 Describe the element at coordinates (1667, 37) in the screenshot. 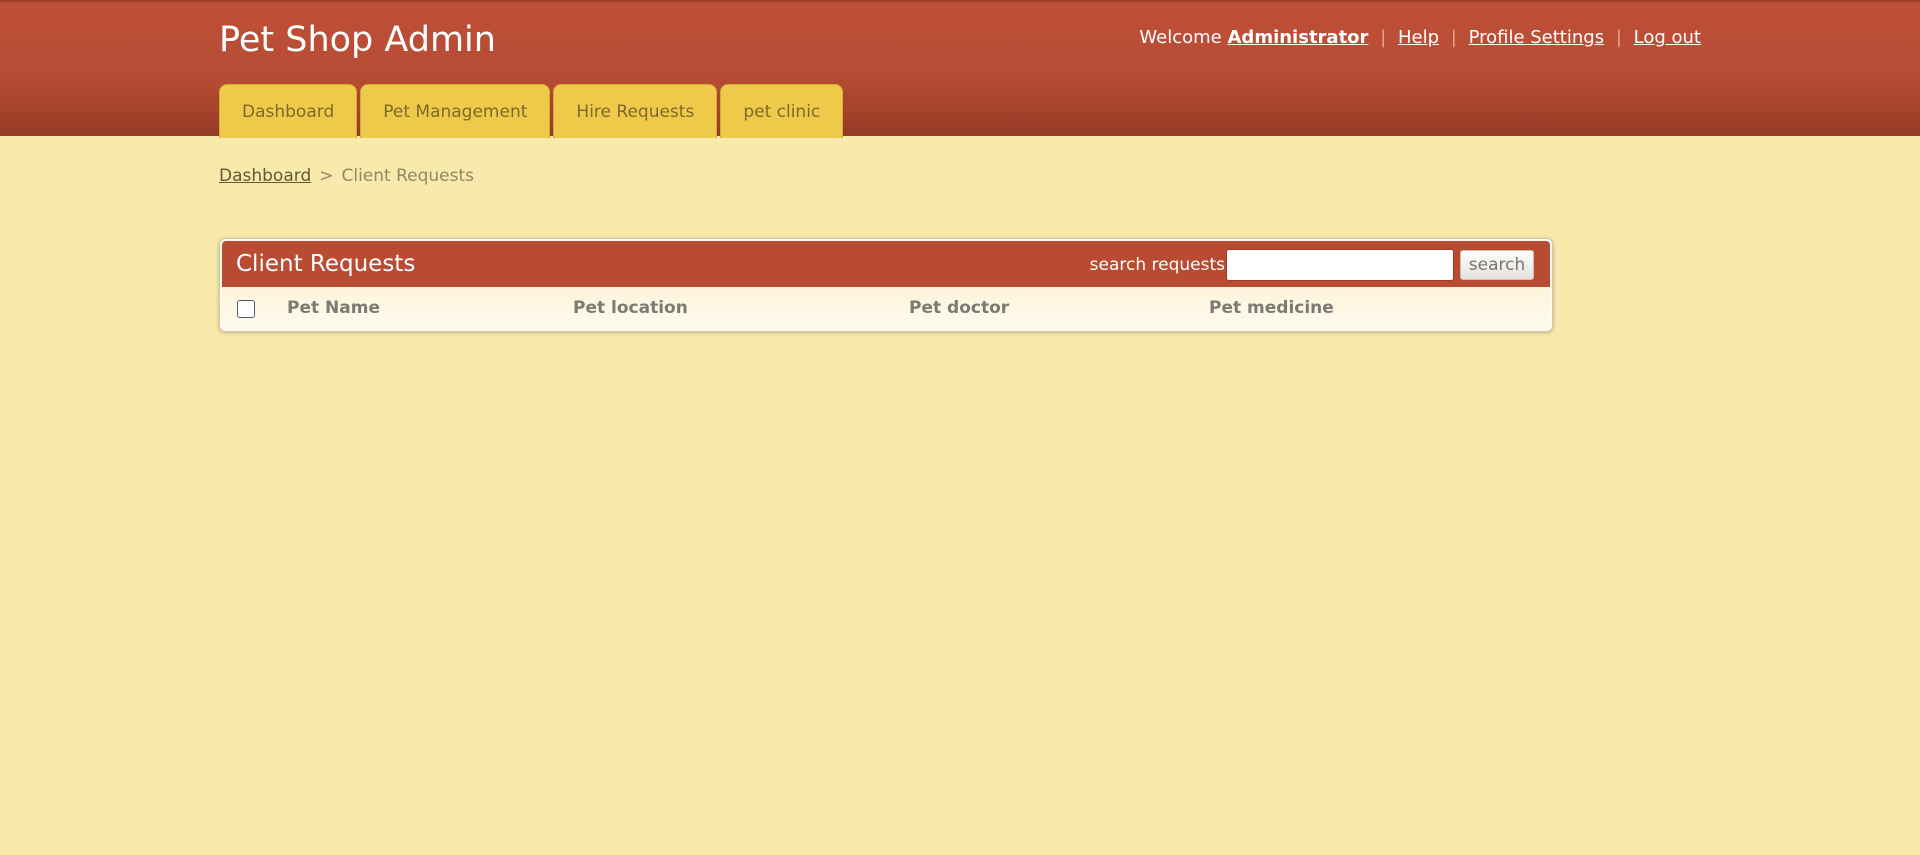

I see `logout-link: Log out` at that location.